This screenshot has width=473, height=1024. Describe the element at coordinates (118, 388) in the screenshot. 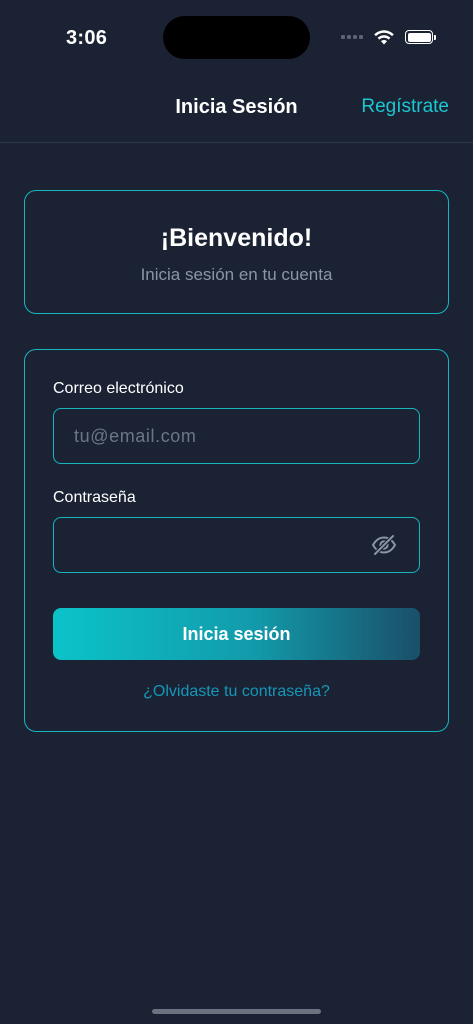

I see `email-label: Correo electrónico` at that location.